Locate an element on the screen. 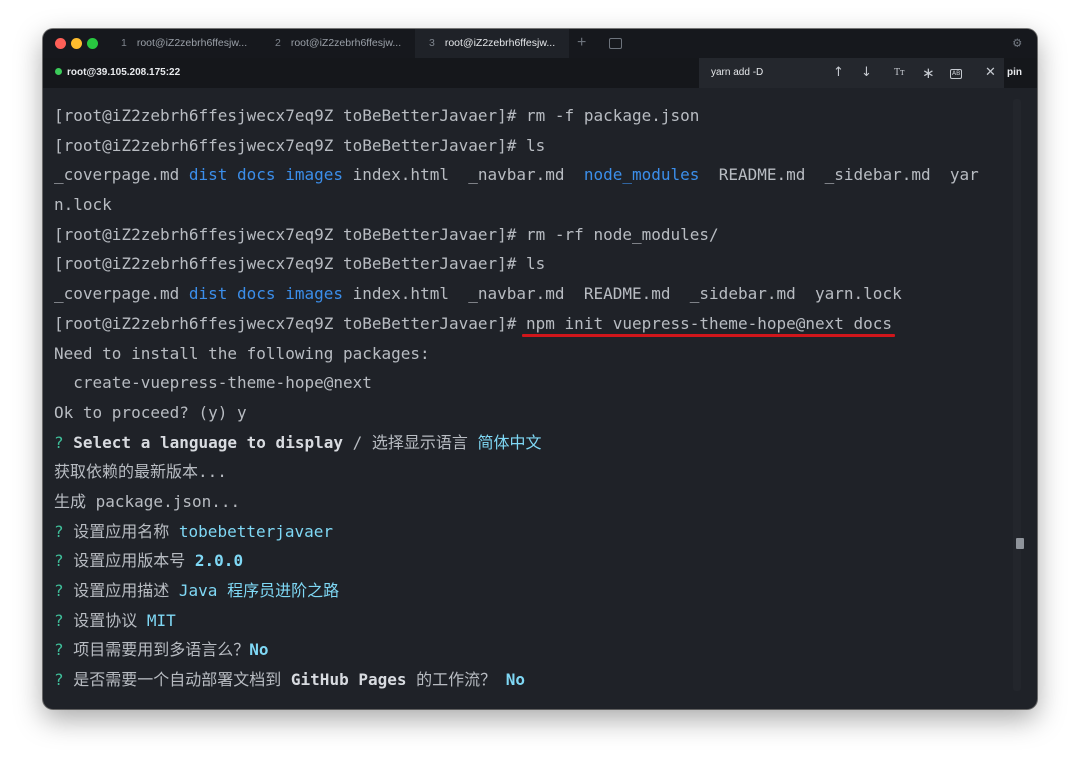  tab-number: 2 is located at coordinates (278, 43).